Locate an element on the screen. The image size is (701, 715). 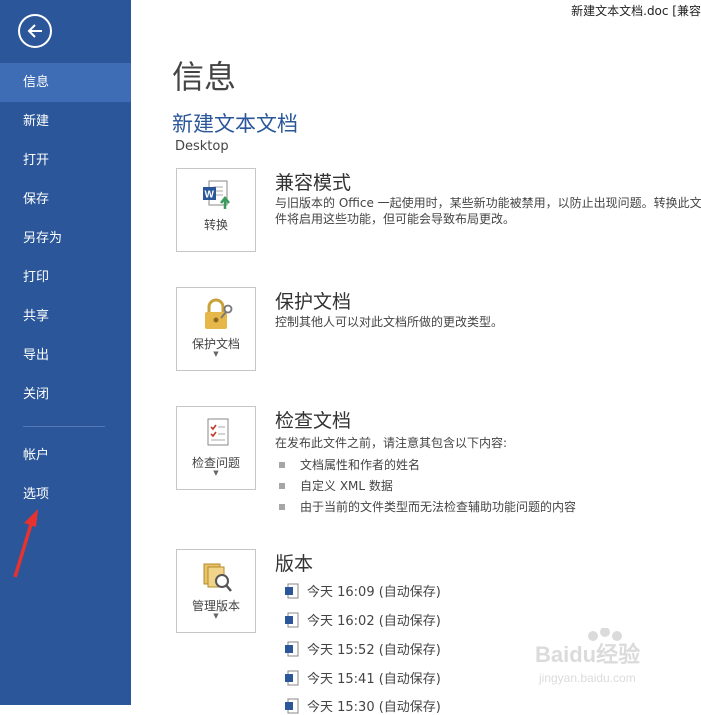
arrow-left-icon is located at coordinates (34, 31).